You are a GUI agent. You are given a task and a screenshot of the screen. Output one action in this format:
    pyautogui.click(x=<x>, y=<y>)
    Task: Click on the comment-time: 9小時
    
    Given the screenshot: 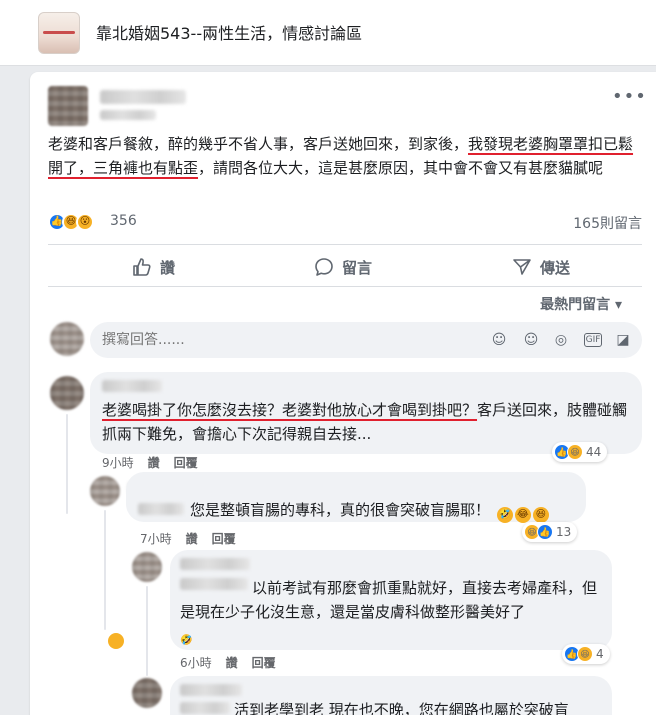 What is the action you would take?
    pyautogui.click(x=118, y=463)
    